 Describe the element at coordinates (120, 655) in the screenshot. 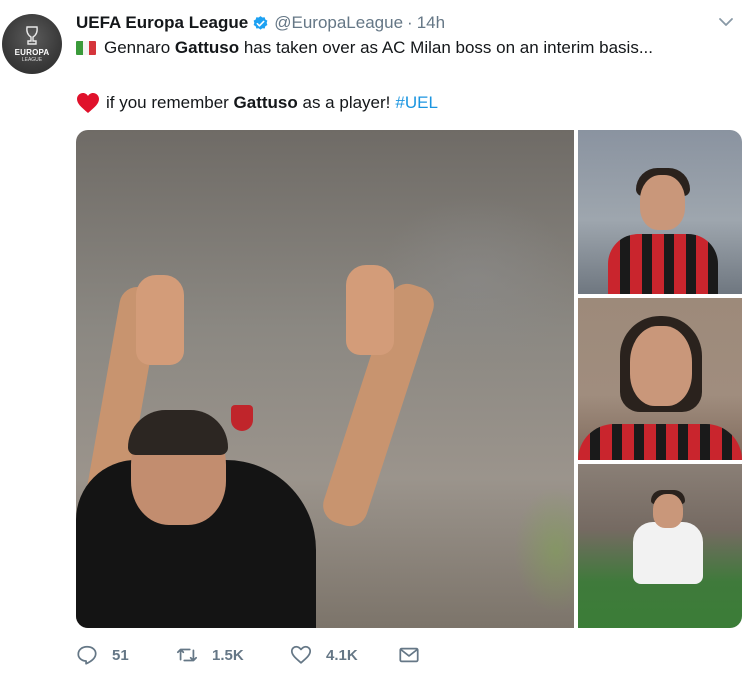

I see `reply-count: 51` at that location.